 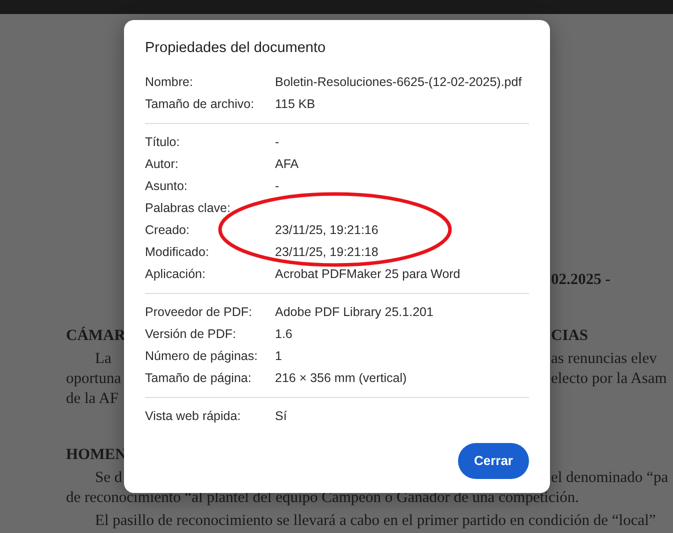 What do you see at coordinates (283, 334) in the screenshot?
I see `property-value: 1.6` at bounding box center [283, 334].